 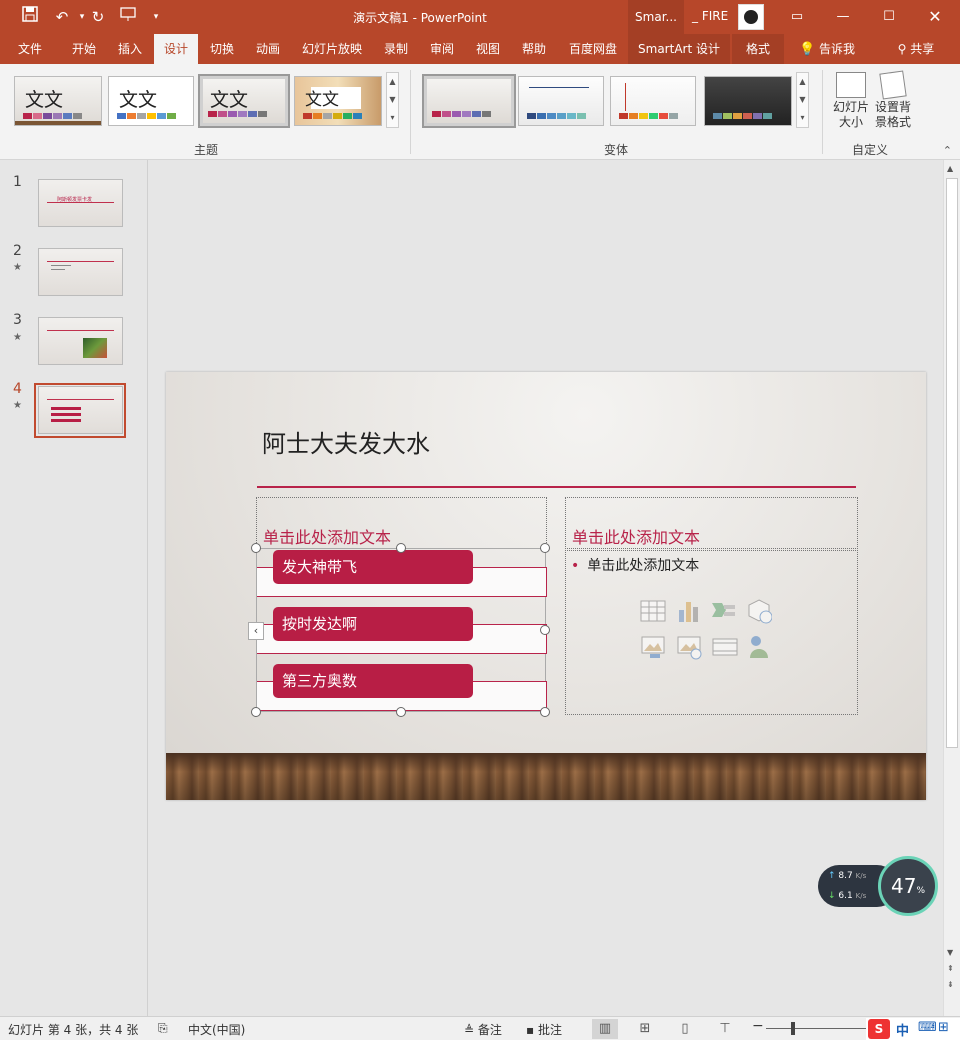 I want to click on format-background-button: 设置背 景格式, so click(x=893, y=100).